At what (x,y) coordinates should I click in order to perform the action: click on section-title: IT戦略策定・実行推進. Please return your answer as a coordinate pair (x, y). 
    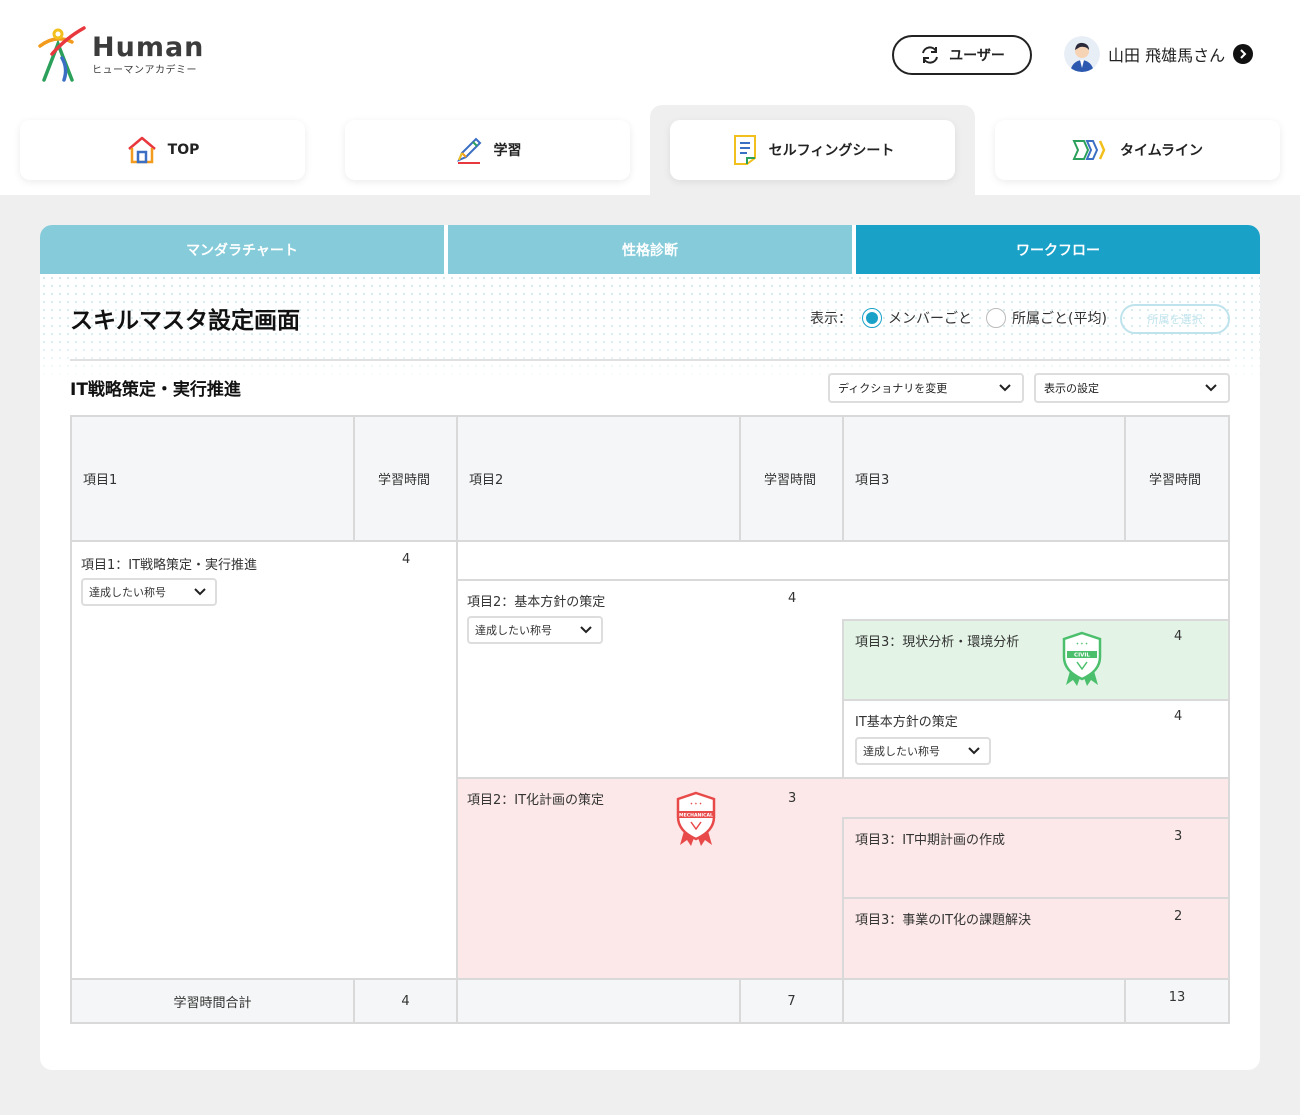
    Looking at the image, I should click on (155, 390).